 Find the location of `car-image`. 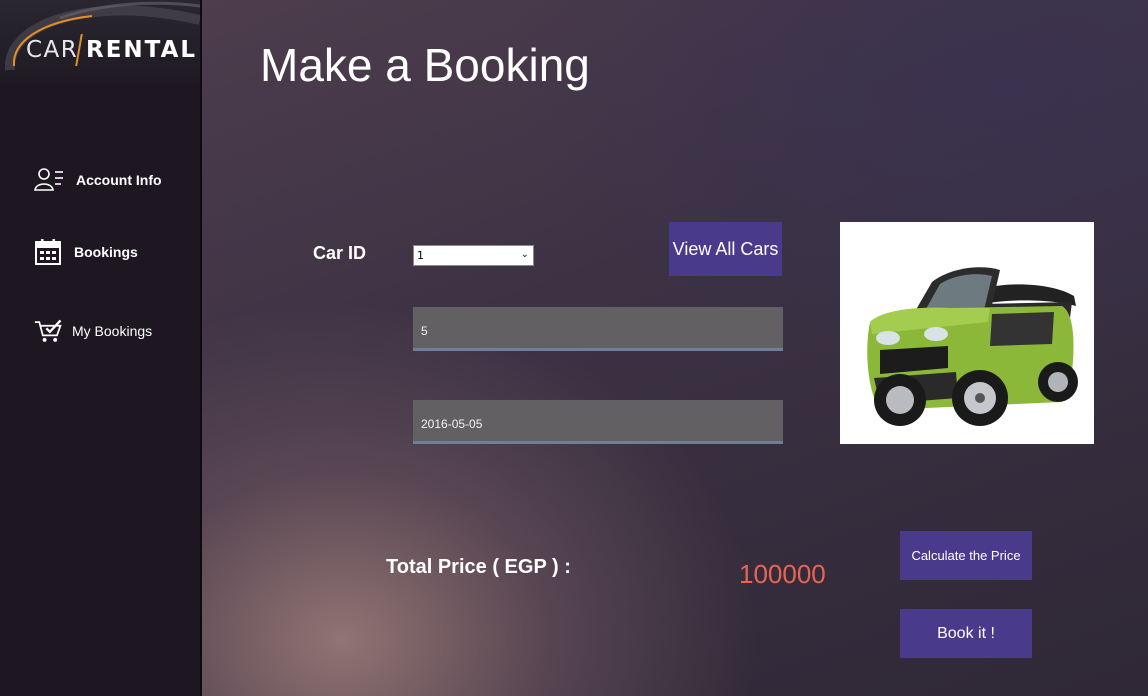

car-image is located at coordinates (967, 333).